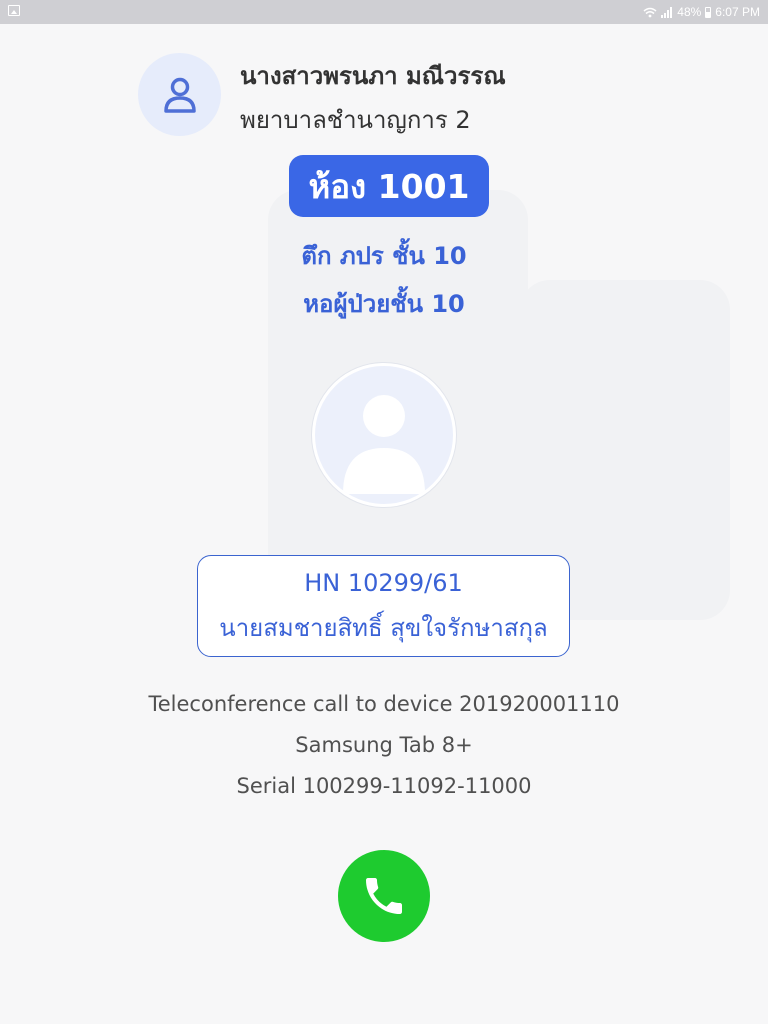 The image size is (768, 1024). I want to click on status-bar: 48% 6:07 PM, so click(384, 12).